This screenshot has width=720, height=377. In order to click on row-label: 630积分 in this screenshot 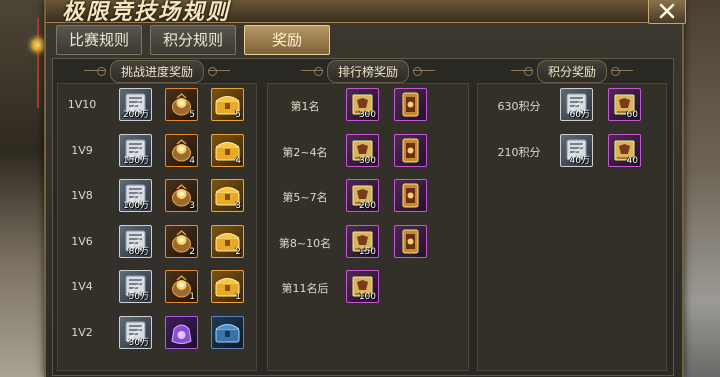, I will do `click(519, 106)`.